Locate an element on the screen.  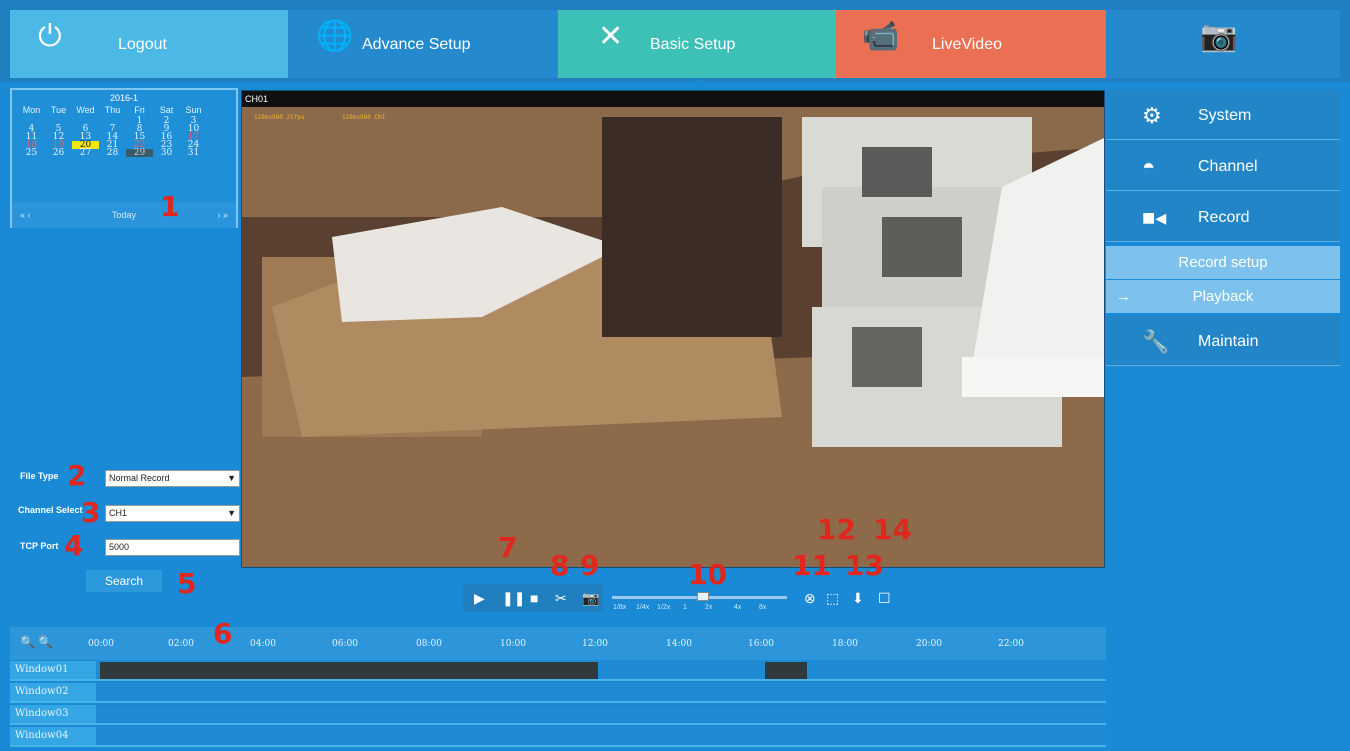
camera-logo-icon: 📷 is located at coordinates (1219, 36).